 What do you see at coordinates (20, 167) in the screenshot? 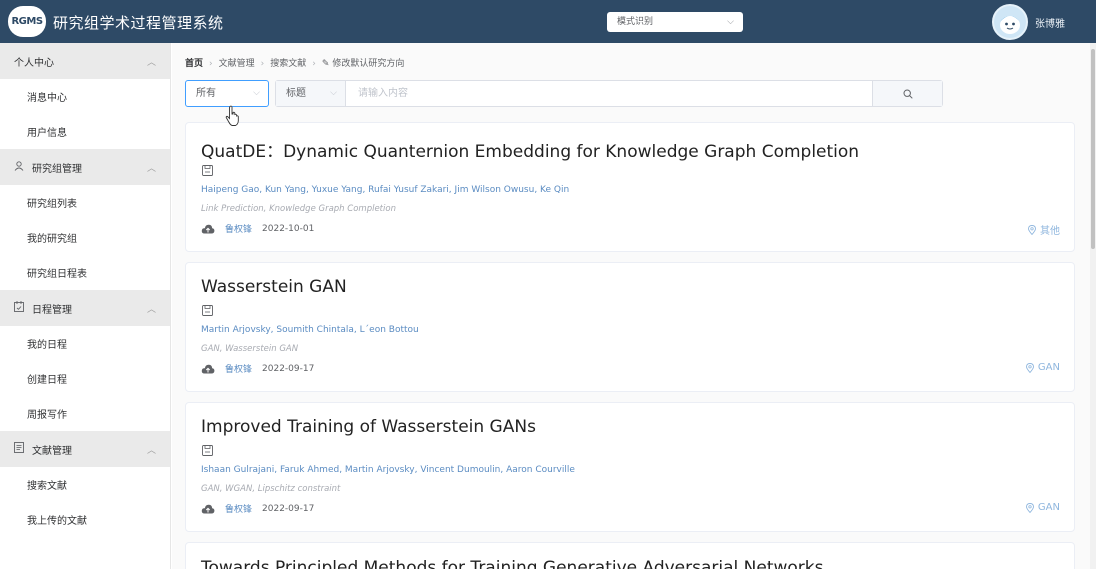
I see `user-icon` at bounding box center [20, 167].